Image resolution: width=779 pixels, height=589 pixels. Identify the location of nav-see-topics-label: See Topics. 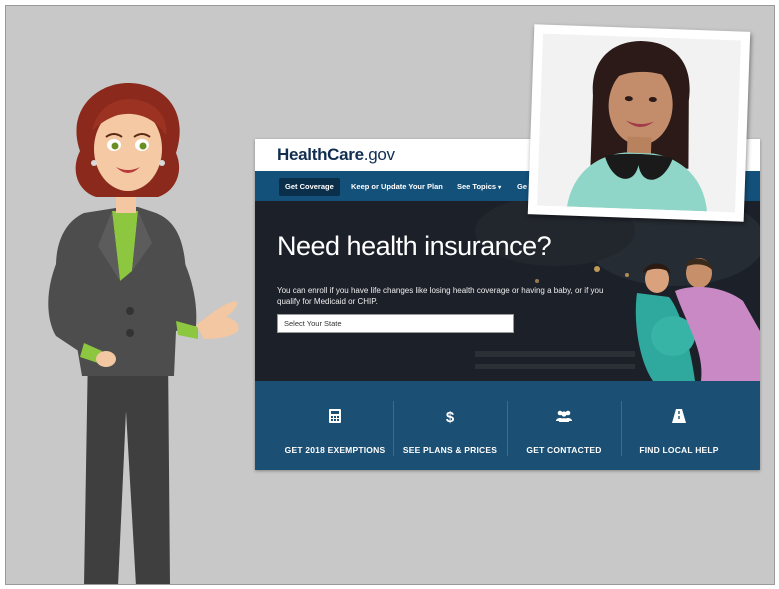
(477, 186).